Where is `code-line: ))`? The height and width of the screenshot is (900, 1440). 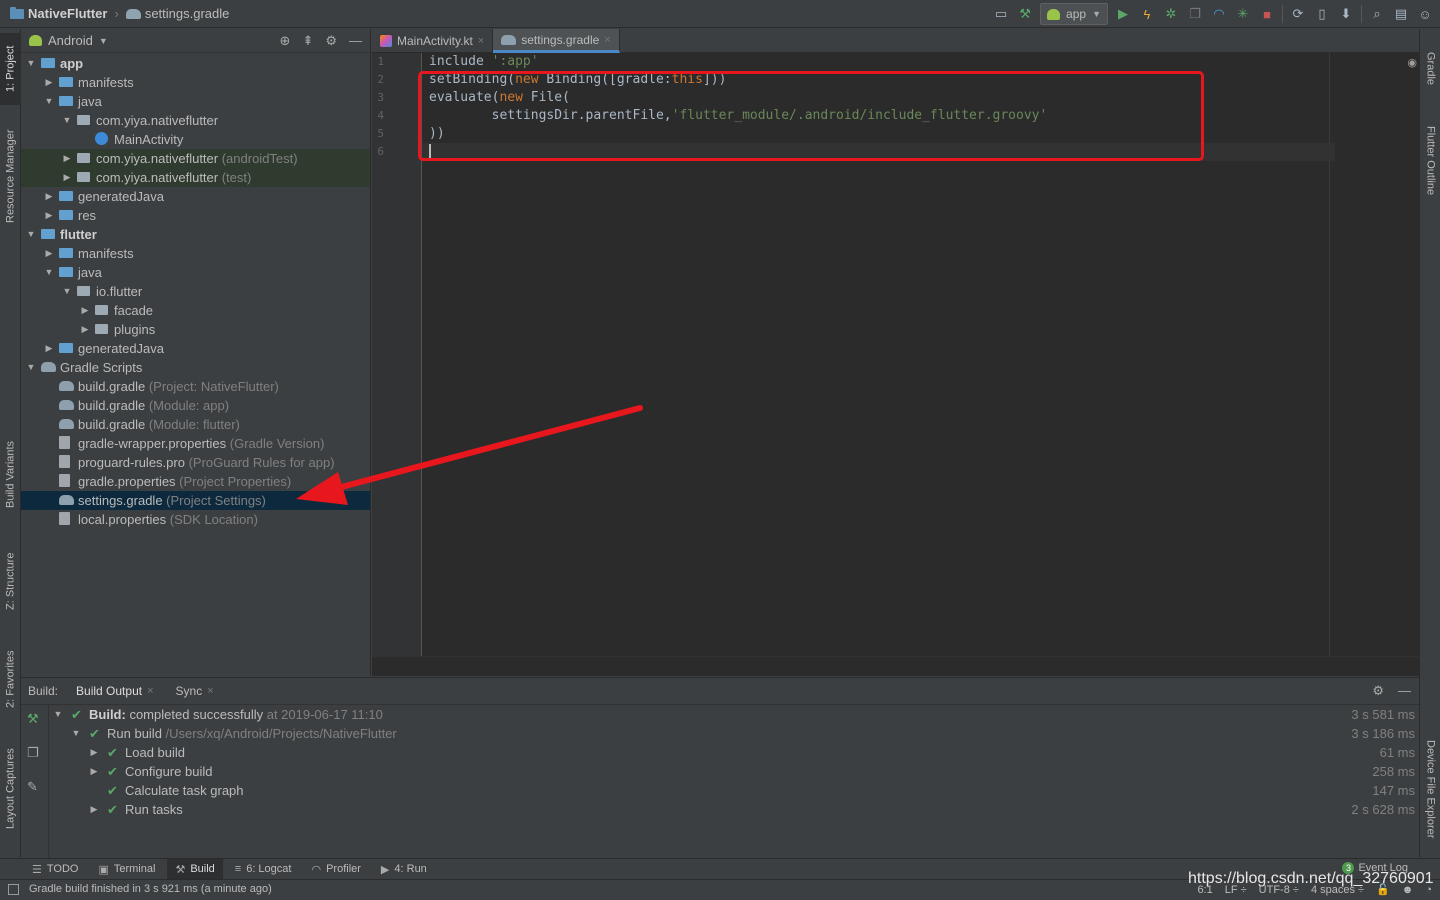
code-line: )) is located at coordinates (437, 134).